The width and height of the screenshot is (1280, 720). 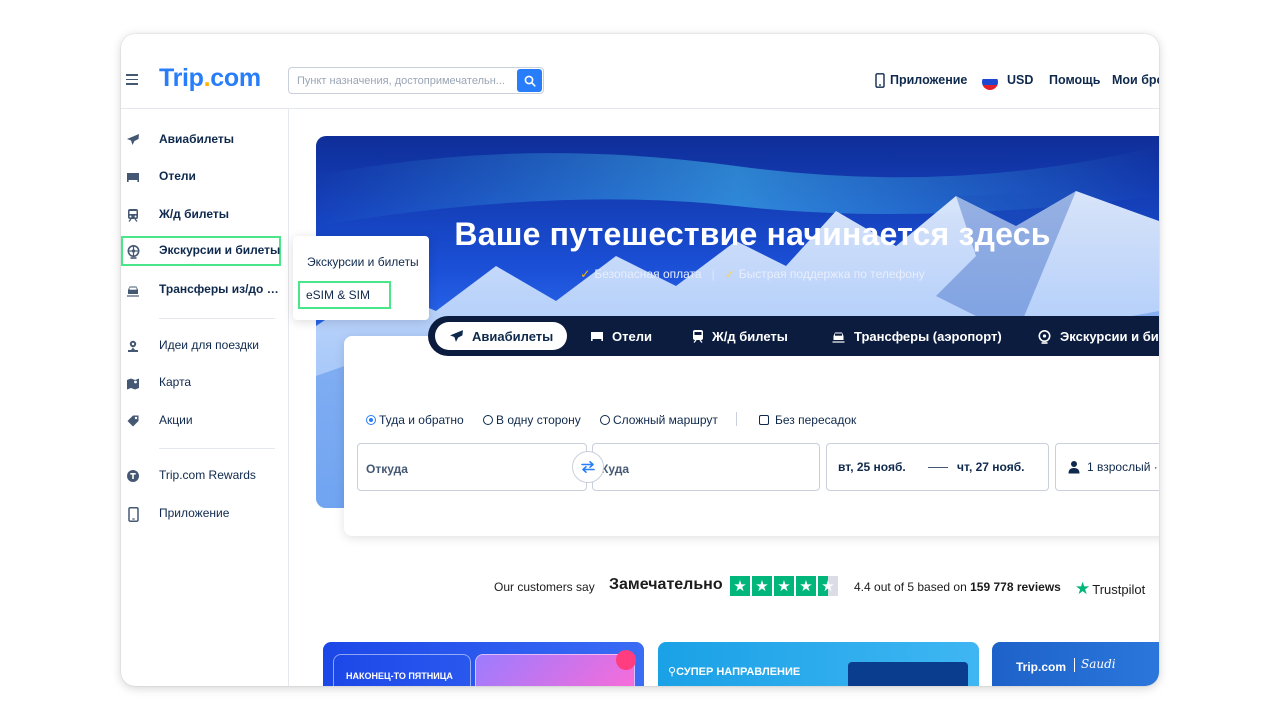 I want to click on radio-selected-icon, so click(x=371, y=420).